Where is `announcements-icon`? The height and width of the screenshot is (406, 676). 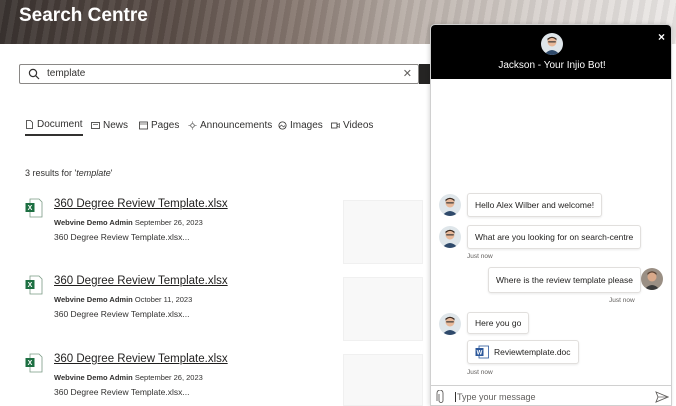 announcements-icon is located at coordinates (192, 125).